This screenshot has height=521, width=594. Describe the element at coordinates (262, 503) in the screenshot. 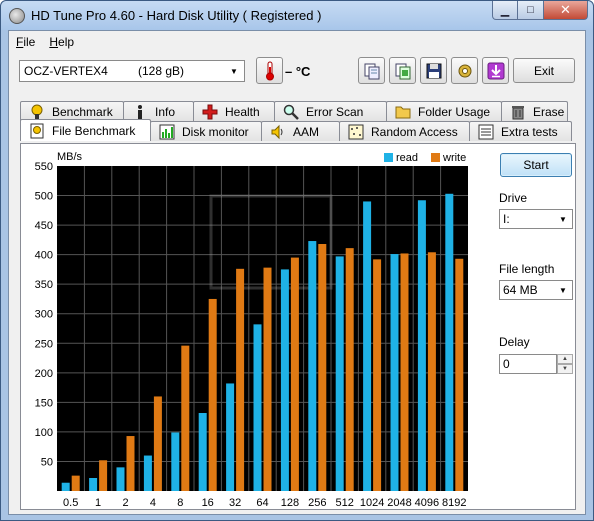

I see `x-tick-label: 64` at that location.